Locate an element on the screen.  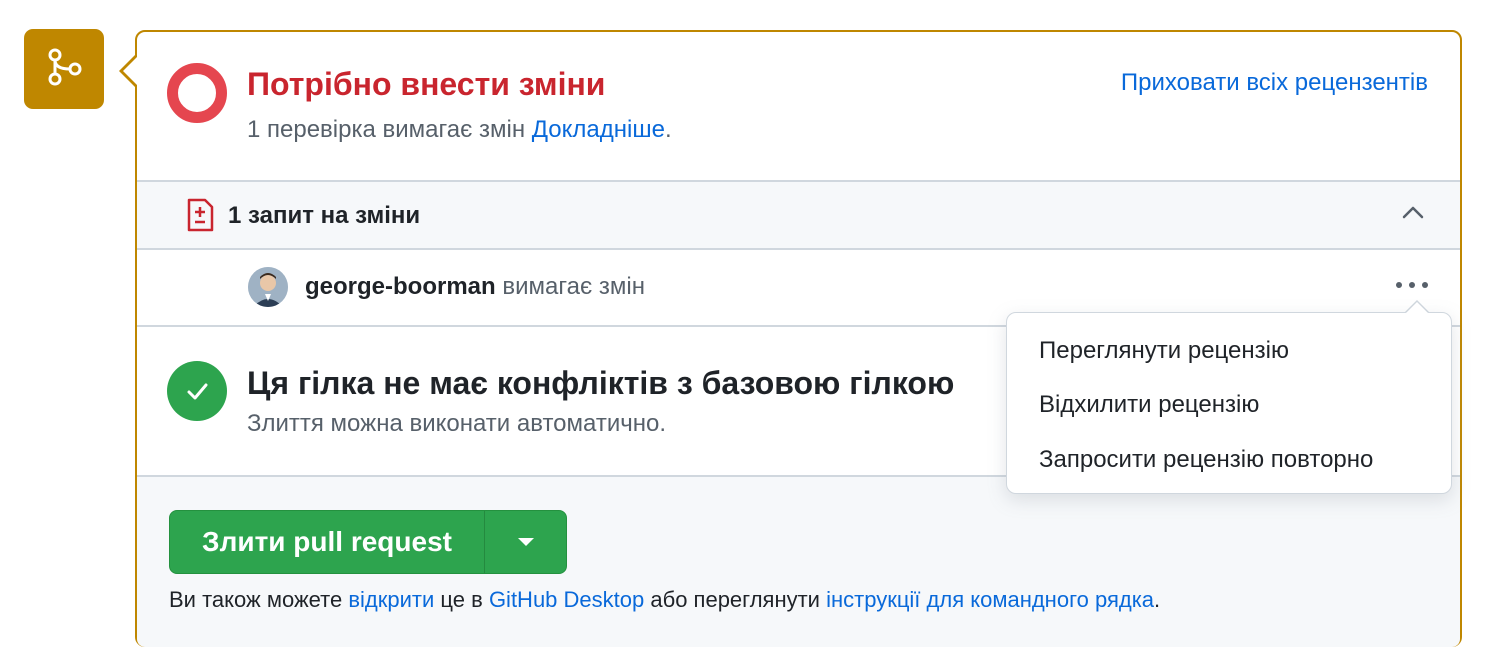
merge-status-badge is located at coordinates (64, 69).